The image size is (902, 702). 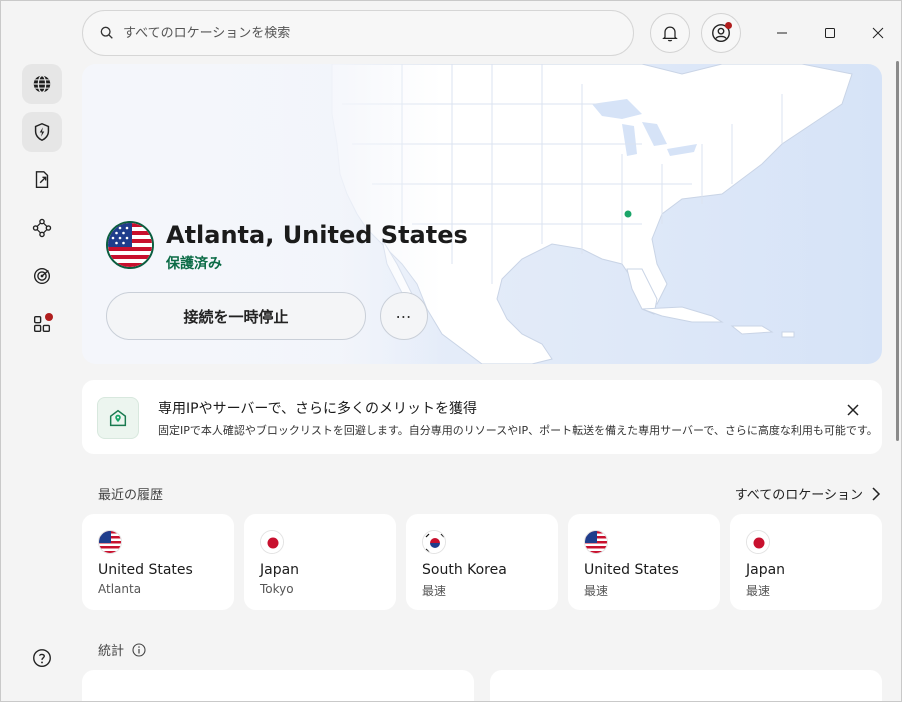 I want to click on sidebar-item-meshnet, so click(x=42, y=228).